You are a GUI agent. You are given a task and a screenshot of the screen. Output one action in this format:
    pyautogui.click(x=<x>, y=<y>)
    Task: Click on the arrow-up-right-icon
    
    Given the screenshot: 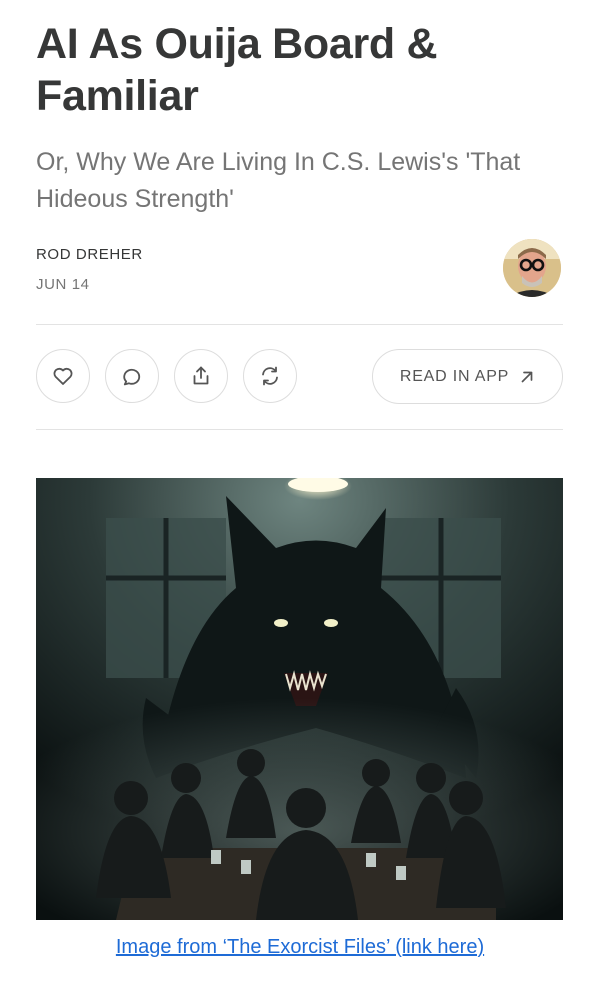 What is the action you would take?
    pyautogui.click(x=527, y=376)
    